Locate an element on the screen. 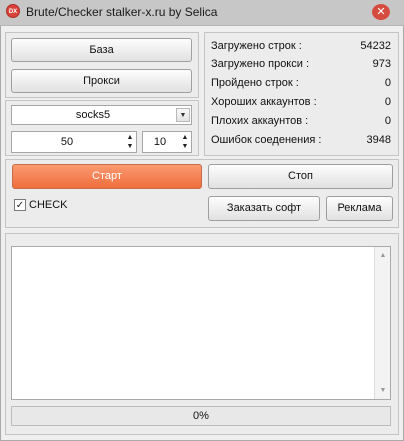  load-proxy-button: Прокси is located at coordinates (101, 81).